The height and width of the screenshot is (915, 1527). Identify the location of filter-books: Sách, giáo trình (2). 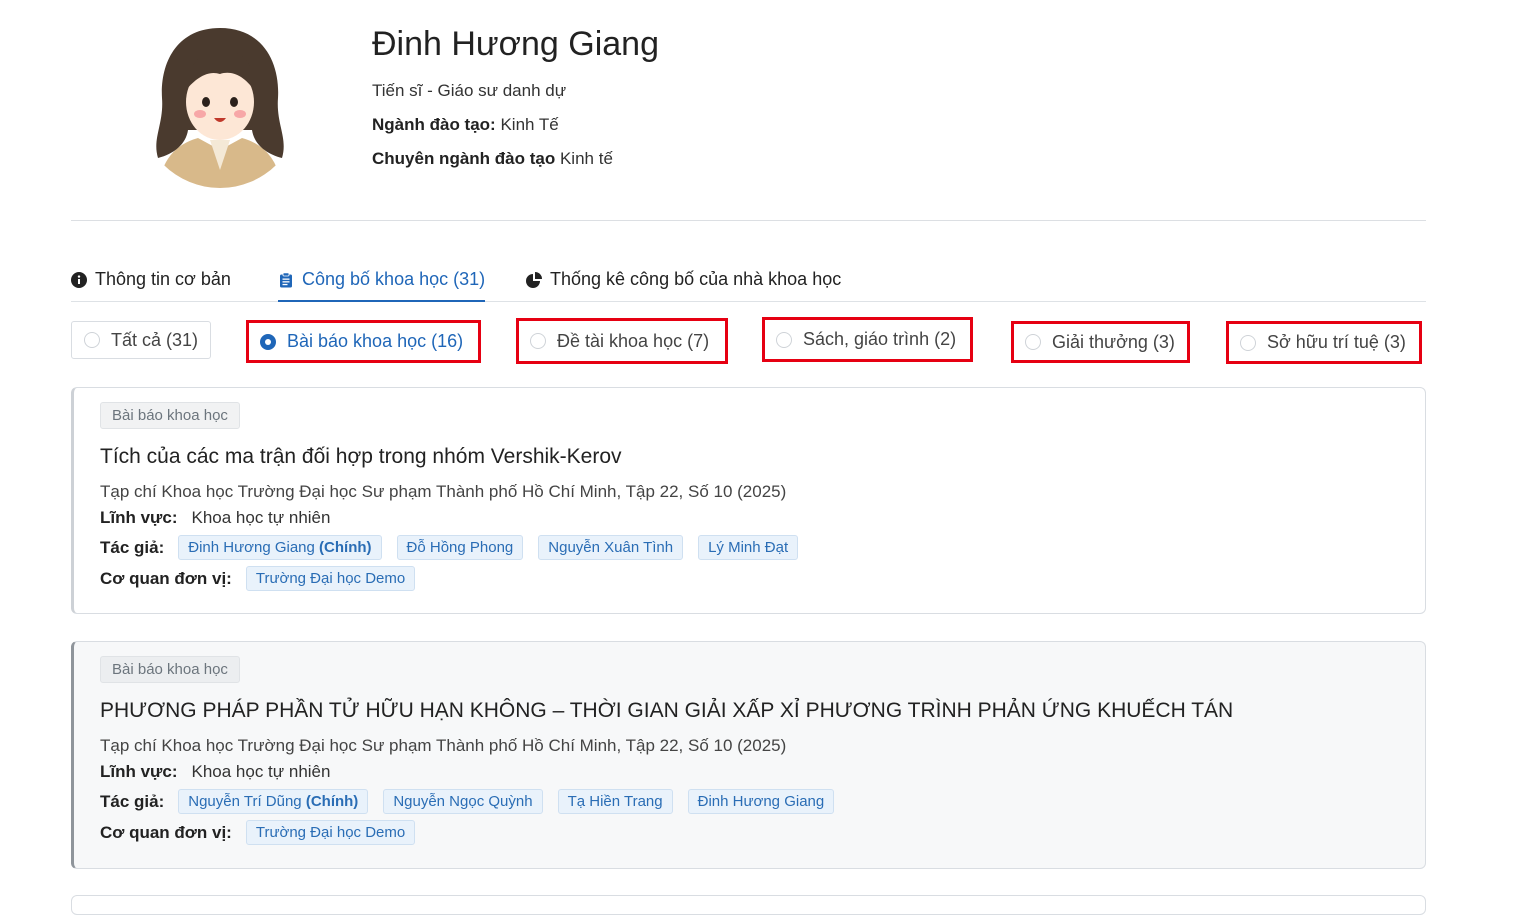
(867, 339).